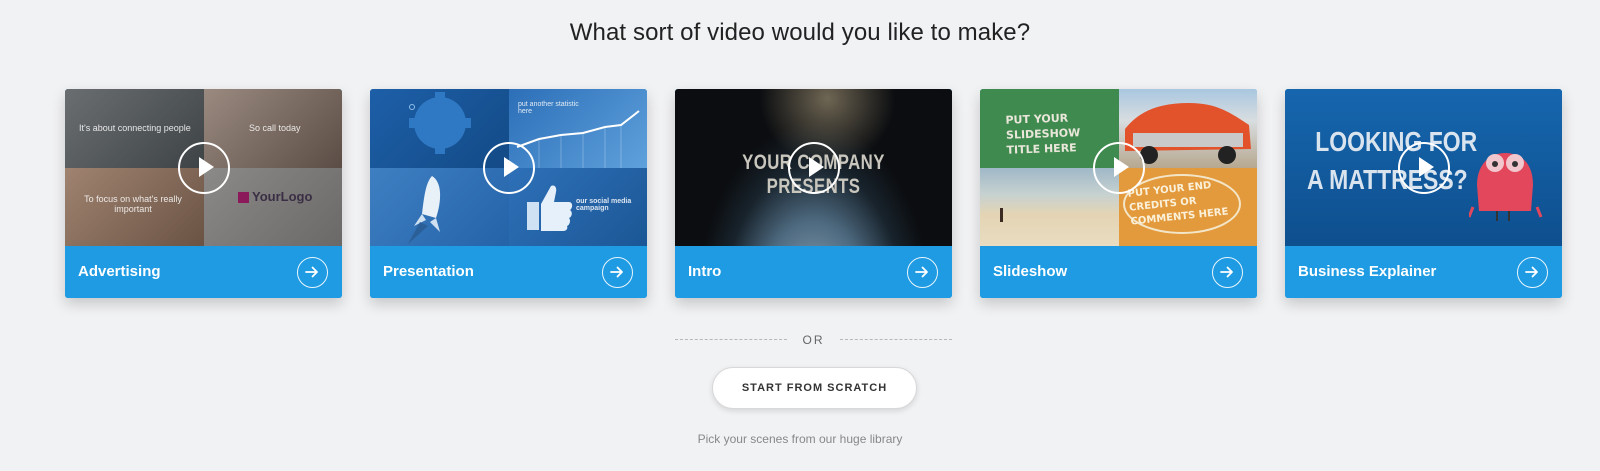  What do you see at coordinates (1506, 187) in the screenshot?
I see `monster-character-icon` at bounding box center [1506, 187].